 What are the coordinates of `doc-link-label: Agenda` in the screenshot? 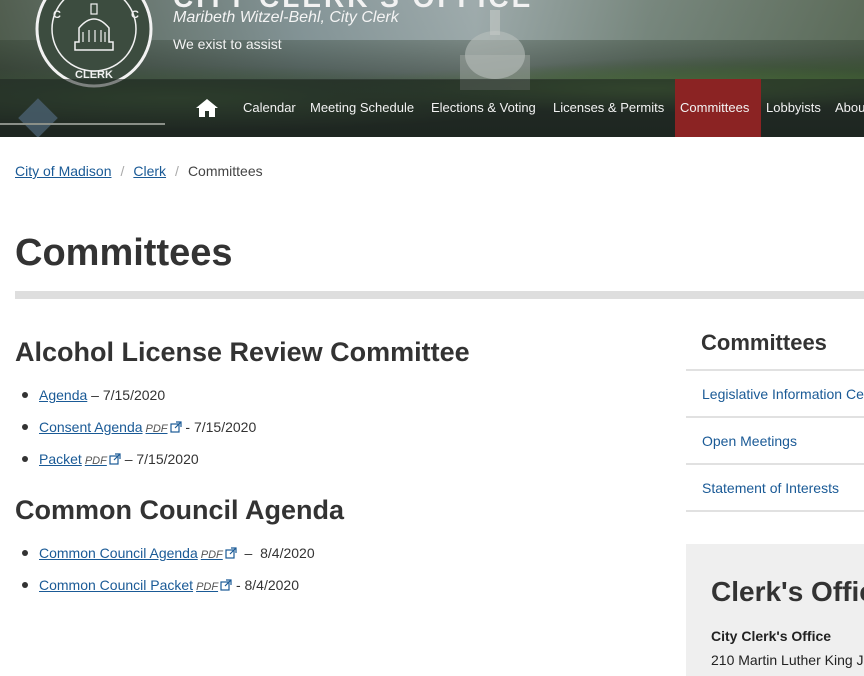 It's located at (63, 395).